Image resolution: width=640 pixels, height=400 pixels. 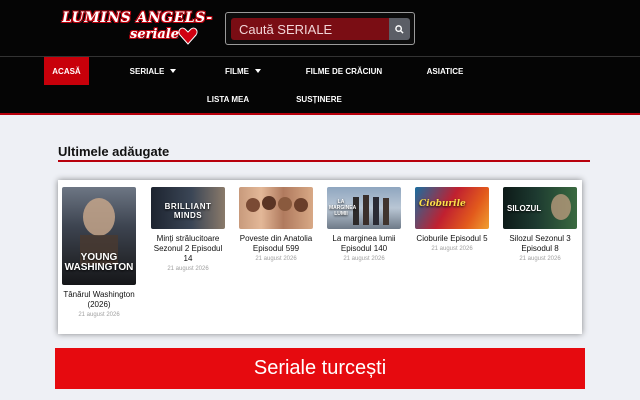 I want to click on category-banner: Seriale turcești, so click(x=320, y=368).